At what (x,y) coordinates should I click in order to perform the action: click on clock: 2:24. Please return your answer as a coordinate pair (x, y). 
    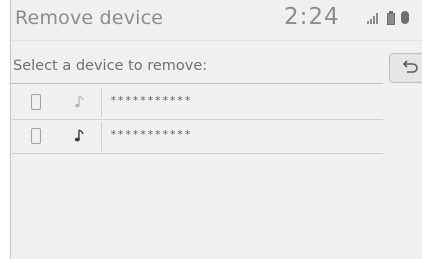
    Looking at the image, I should click on (312, 17).